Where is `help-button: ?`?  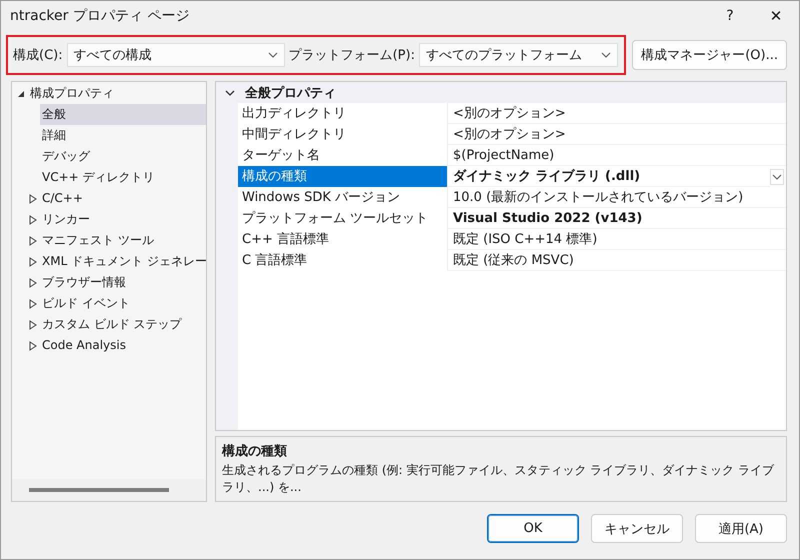 help-button: ? is located at coordinates (730, 16).